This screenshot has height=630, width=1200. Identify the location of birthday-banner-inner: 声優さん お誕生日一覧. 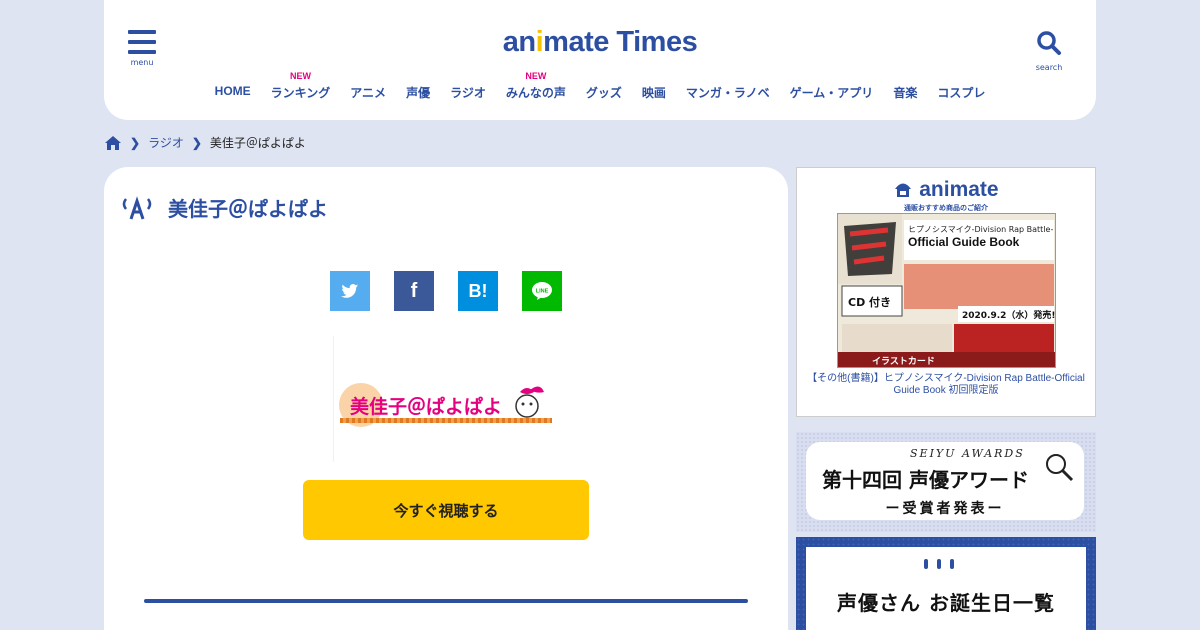
(946, 588).